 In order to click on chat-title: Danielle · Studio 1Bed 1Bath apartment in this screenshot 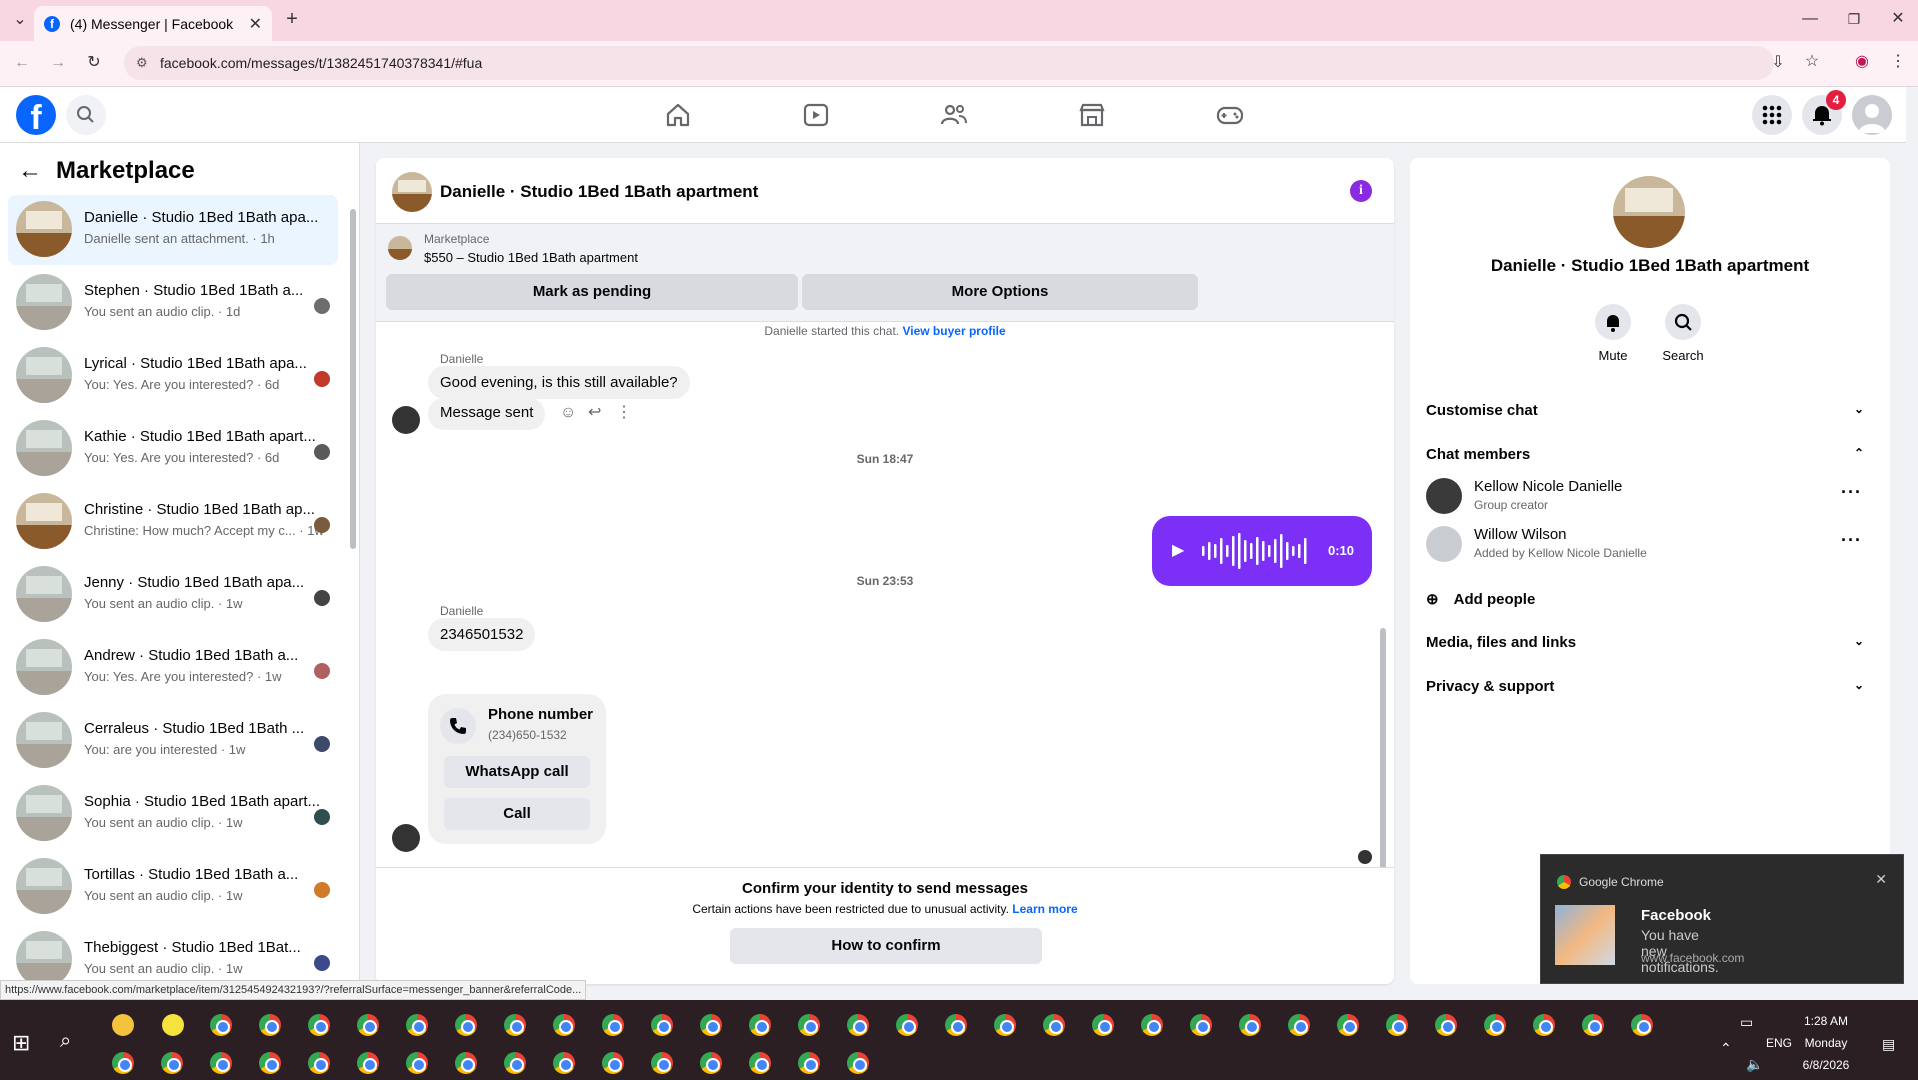, I will do `click(599, 192)`.